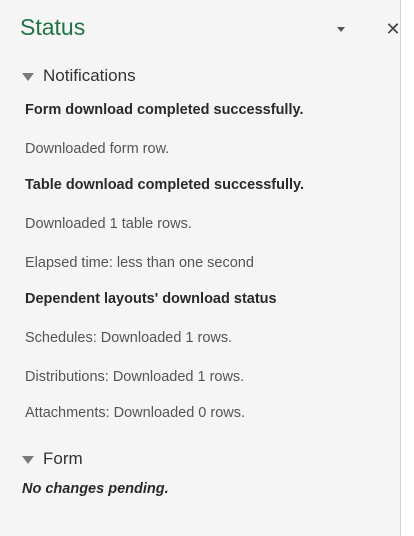 The image size is (414, 536). Describe the element at coordinates (139, 263) in the screenshot. I see `notification-line: Elapsed time: less than one second` at that location.